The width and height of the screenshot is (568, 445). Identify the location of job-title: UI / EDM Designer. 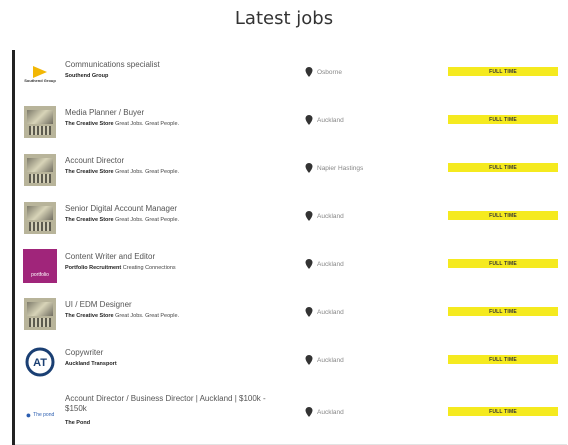
(180, 305).